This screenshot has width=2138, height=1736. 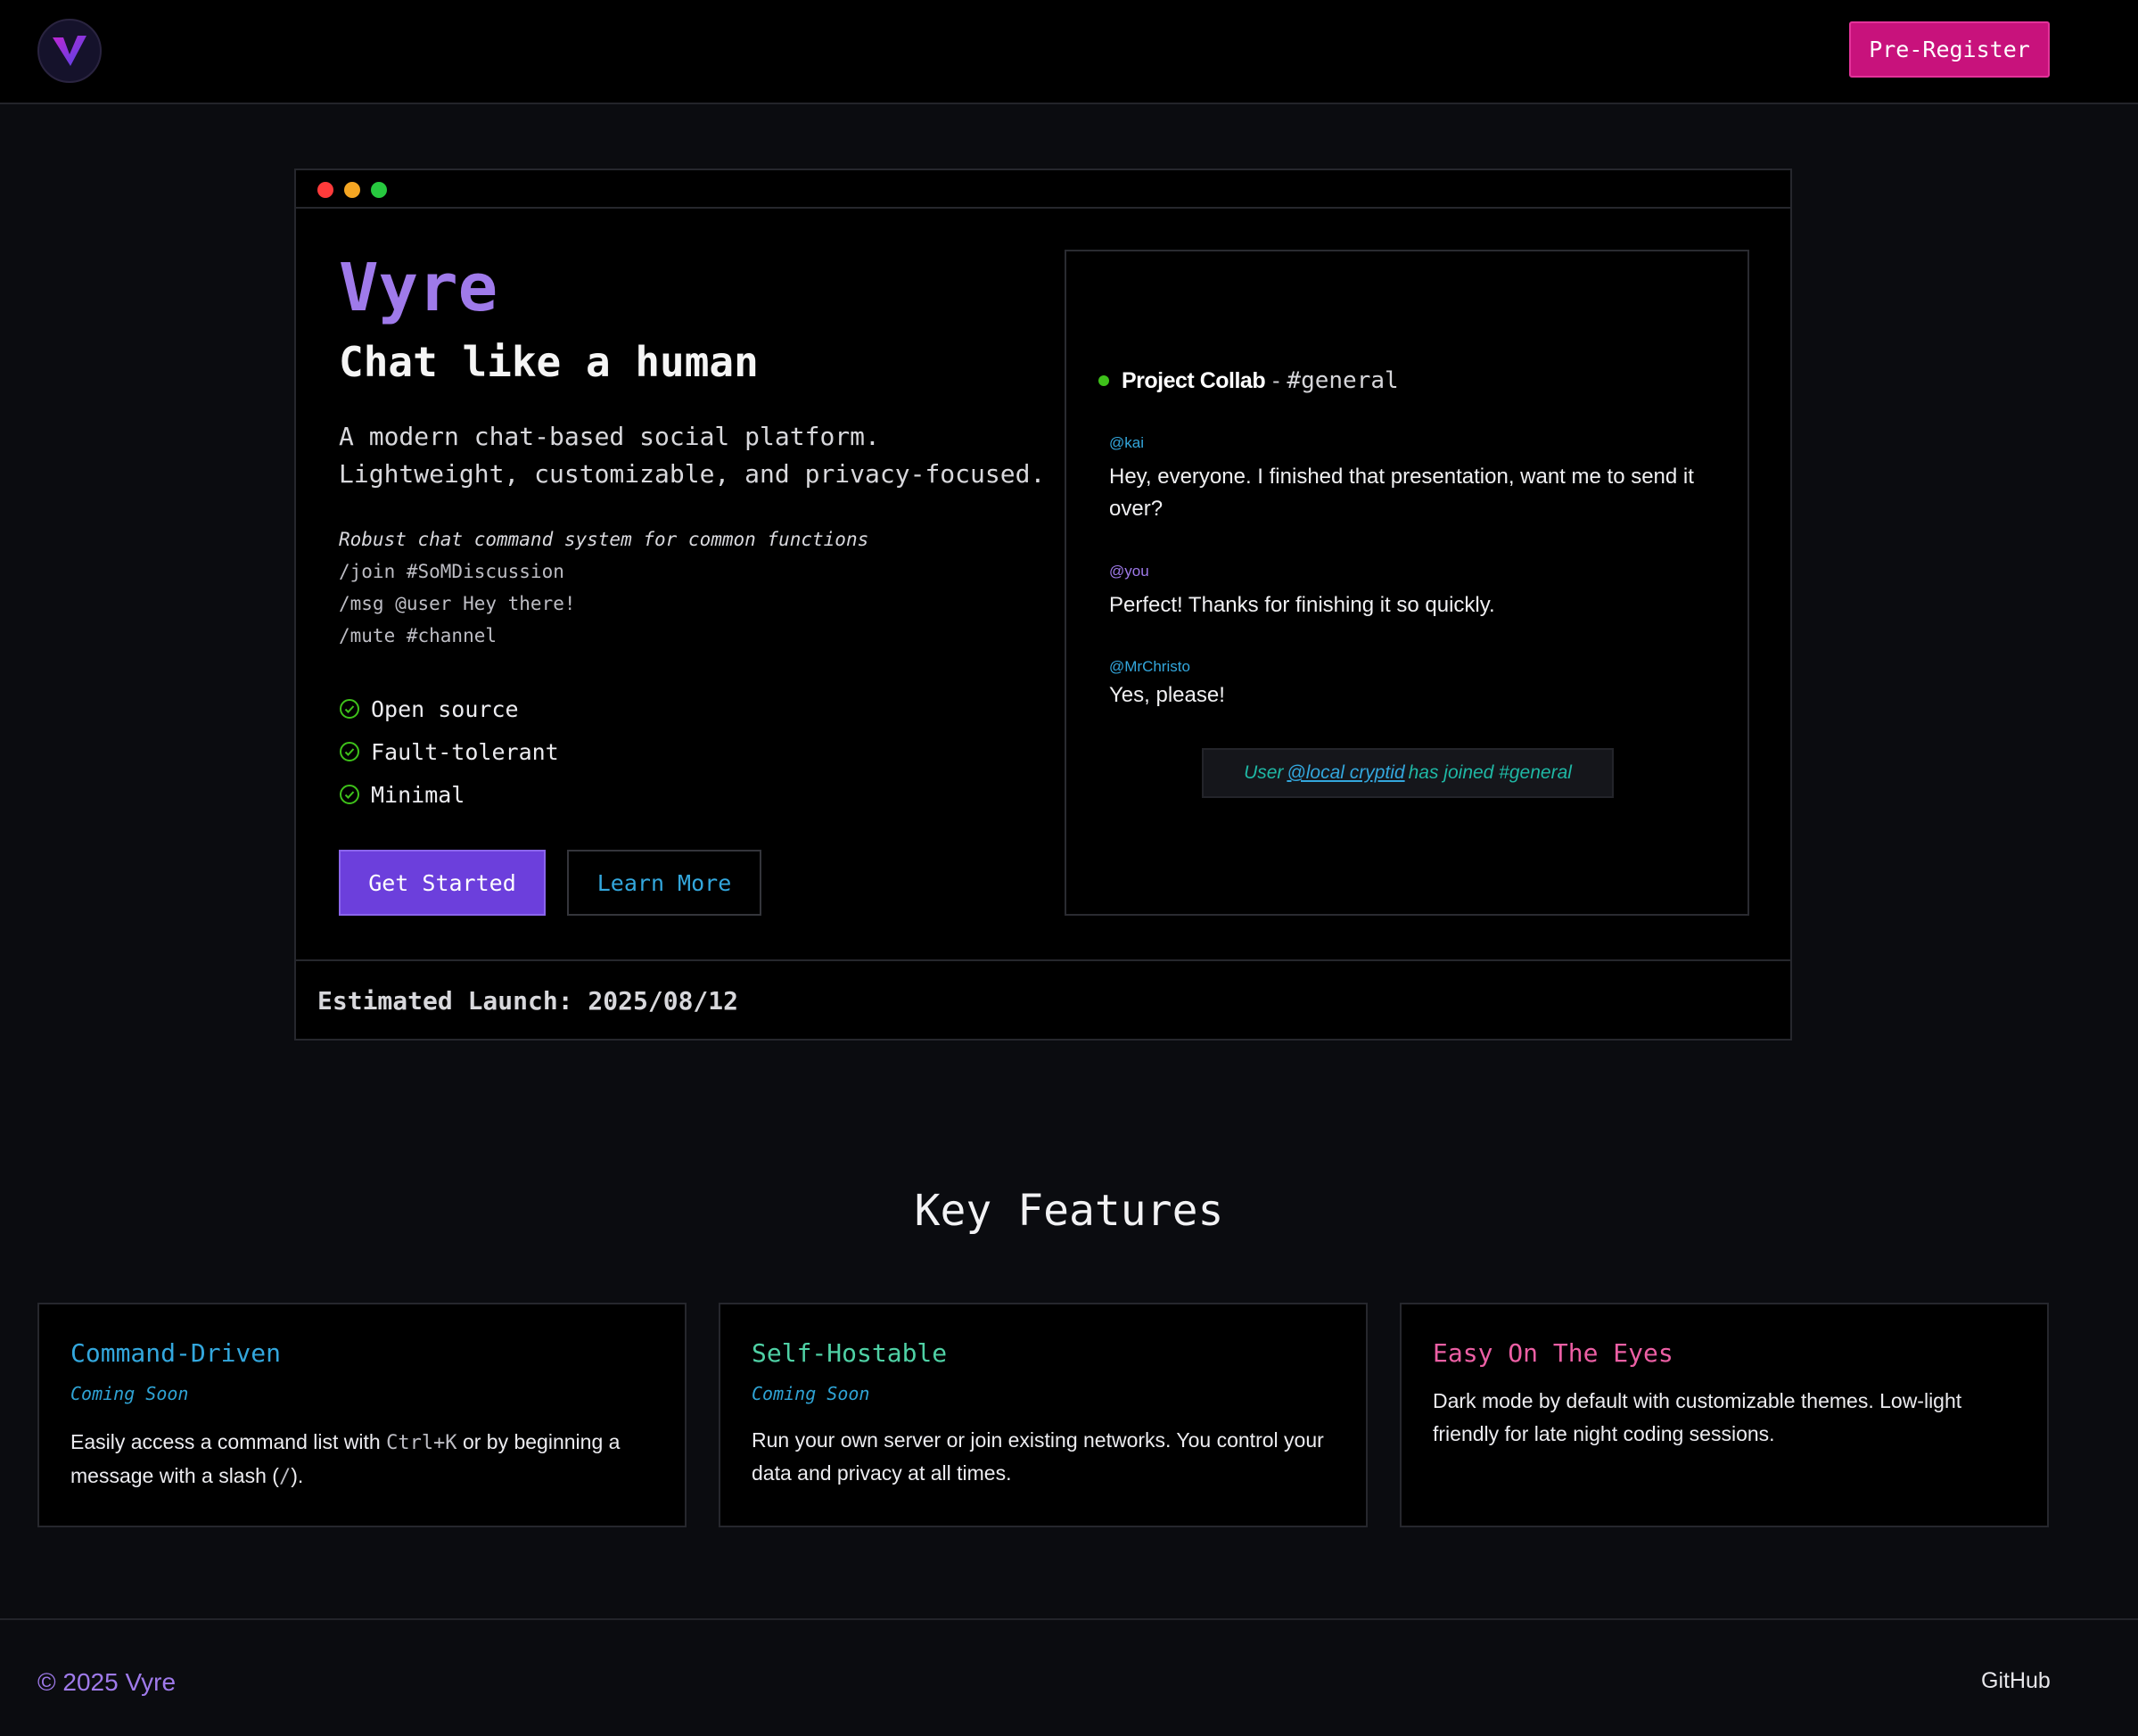 What do you see at coordinates (1412, 685) in the screenshot?
I see `chat-message: @MrChristo Yes, please!` at bounding box center [1412, 685].